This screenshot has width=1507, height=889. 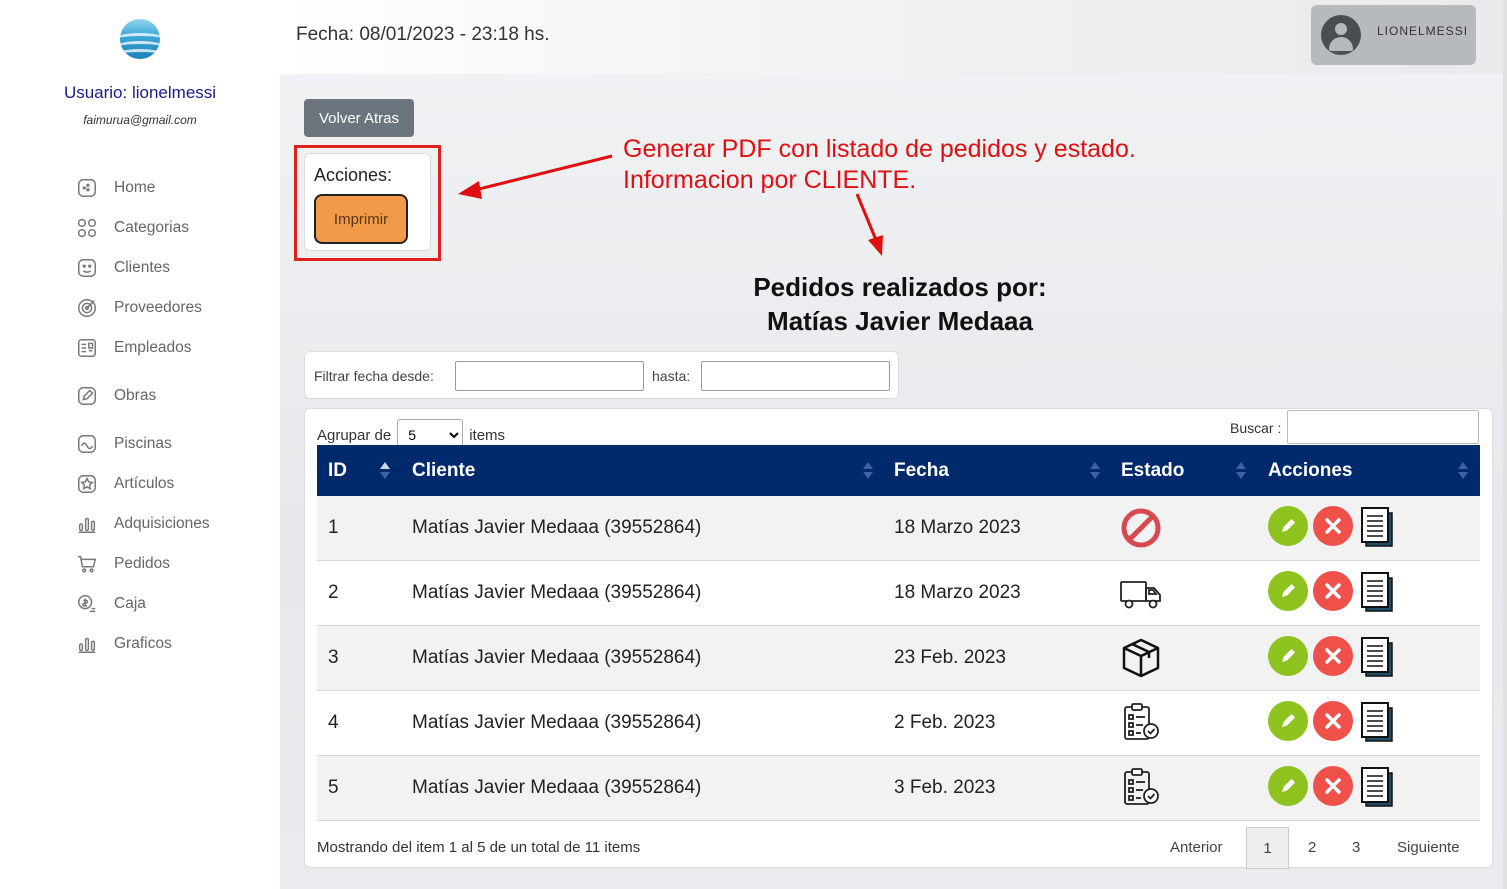 I want to click on column-header-id: ID, so click(x=337, y=470).